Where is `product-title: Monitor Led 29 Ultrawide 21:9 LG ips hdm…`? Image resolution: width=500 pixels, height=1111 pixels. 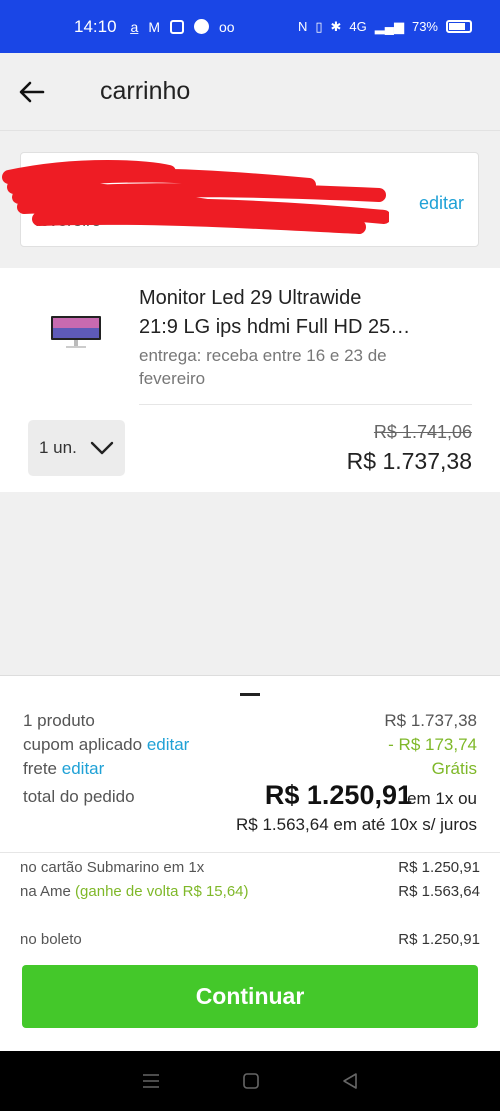
product-title: Monitor Led 29 Ultrawide 21:9 LG ips hdm… is located at coordinates (309, 313).